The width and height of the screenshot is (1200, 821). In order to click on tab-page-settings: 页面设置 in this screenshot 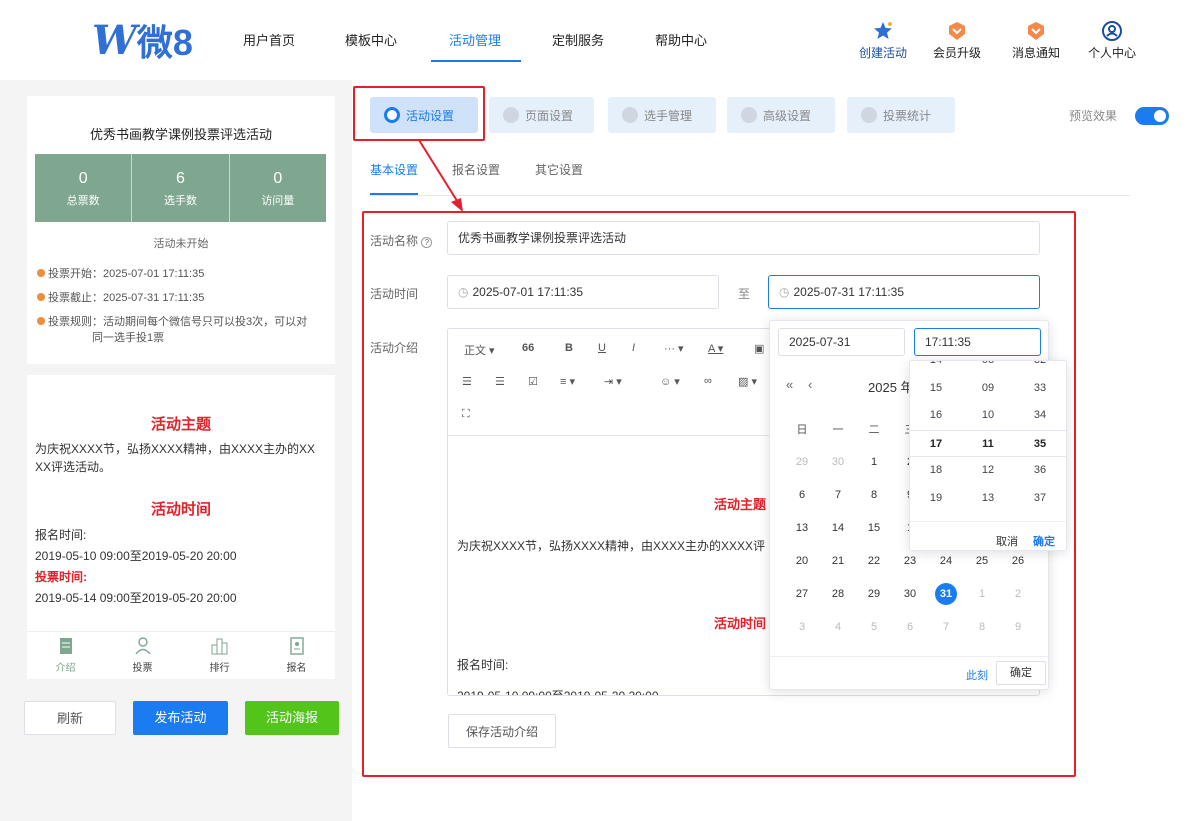, I will do `click(541, 115)`.